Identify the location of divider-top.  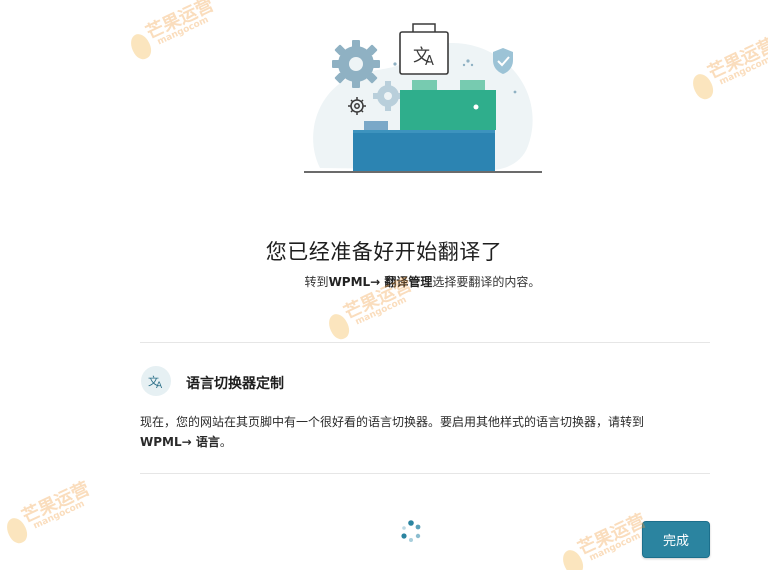
(425, 342).